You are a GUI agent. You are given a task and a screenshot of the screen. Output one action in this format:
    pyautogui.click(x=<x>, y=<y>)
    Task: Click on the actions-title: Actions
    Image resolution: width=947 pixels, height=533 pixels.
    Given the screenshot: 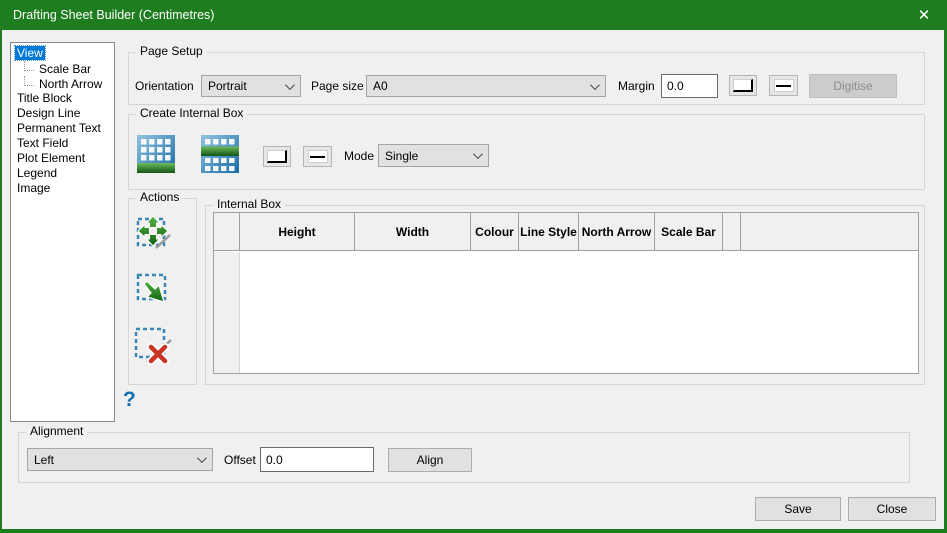 What is the action you would take?
    pyautogui.click(x=160, y=197)
    